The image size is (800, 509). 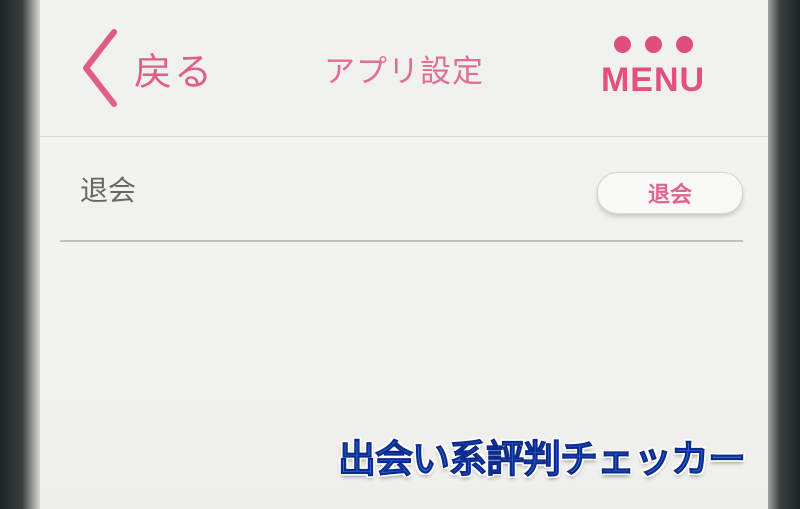 I want to click on setting-row-label: 退会, so click(x=108, y=190).